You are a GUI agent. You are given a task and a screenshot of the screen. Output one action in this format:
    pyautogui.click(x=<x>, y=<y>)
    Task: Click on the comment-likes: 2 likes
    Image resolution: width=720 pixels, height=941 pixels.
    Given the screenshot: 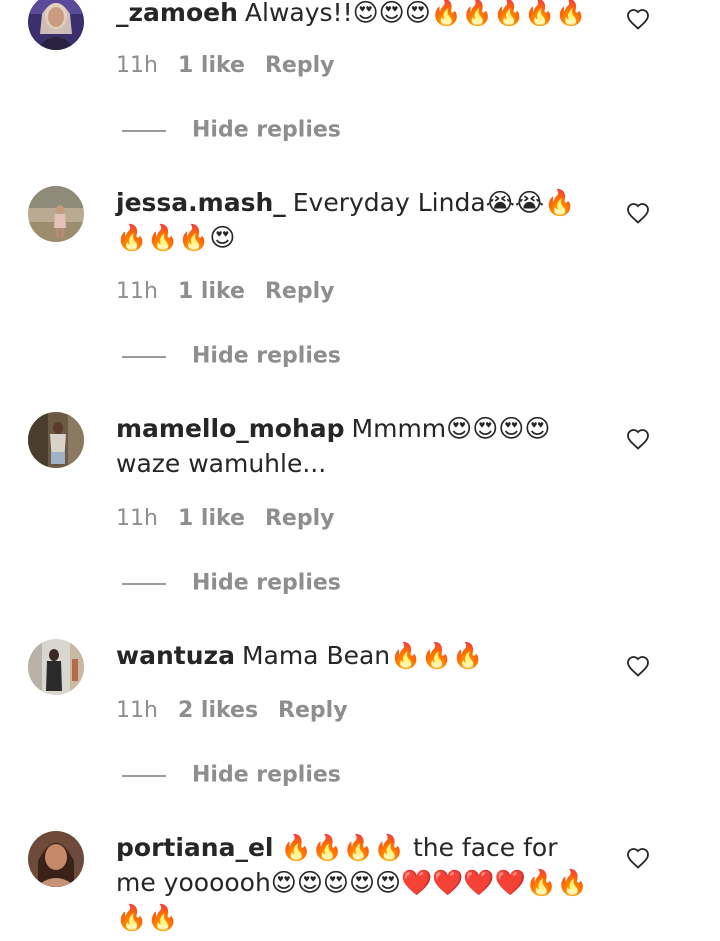 What is the action you would take?
    pyautogui.click(x=218, y=710)
    